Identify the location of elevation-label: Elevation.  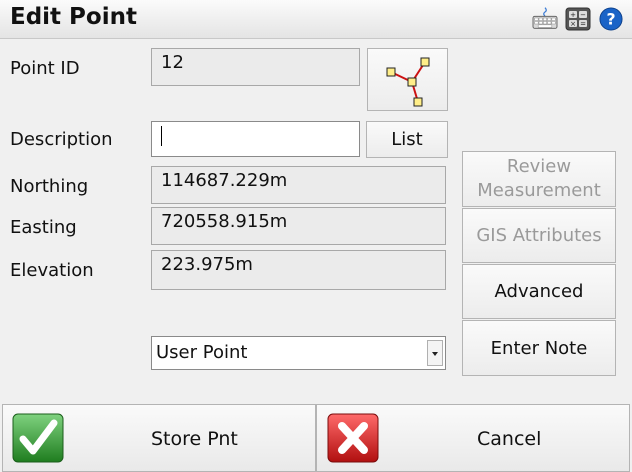
(52, 270).